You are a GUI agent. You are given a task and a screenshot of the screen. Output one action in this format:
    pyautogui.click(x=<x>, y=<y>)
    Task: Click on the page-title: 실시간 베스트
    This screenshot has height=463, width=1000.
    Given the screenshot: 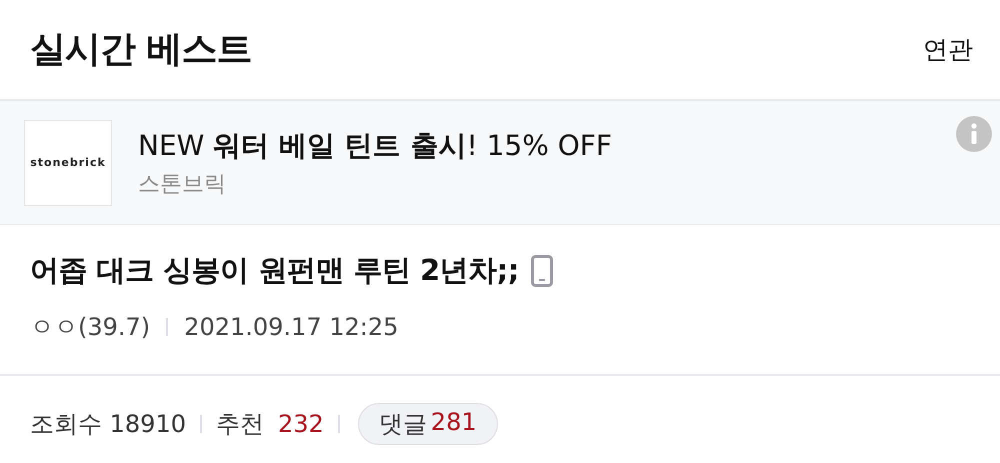 What is the action you would take?
    pyautogui.click(x=141, y=50)
    